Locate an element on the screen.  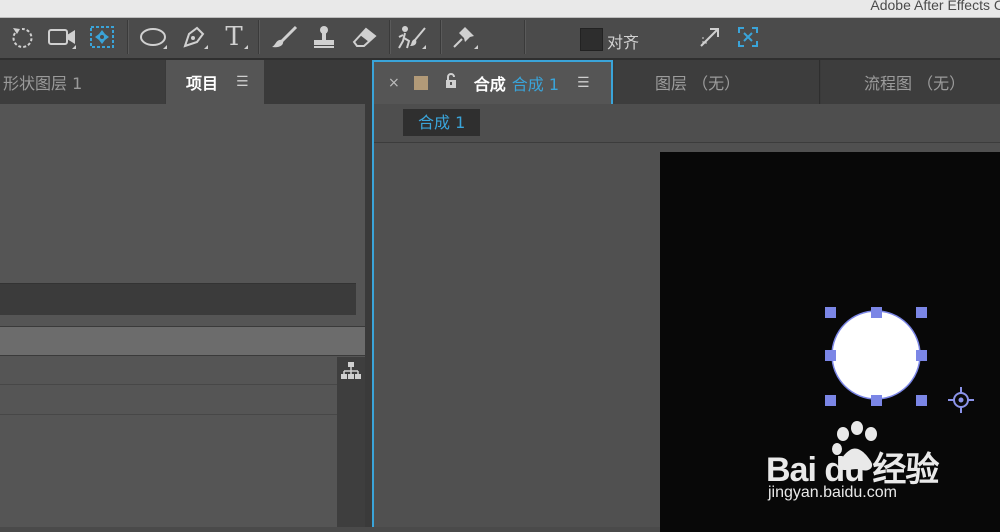
camera-tool-button is located at coordinates (62, 37).